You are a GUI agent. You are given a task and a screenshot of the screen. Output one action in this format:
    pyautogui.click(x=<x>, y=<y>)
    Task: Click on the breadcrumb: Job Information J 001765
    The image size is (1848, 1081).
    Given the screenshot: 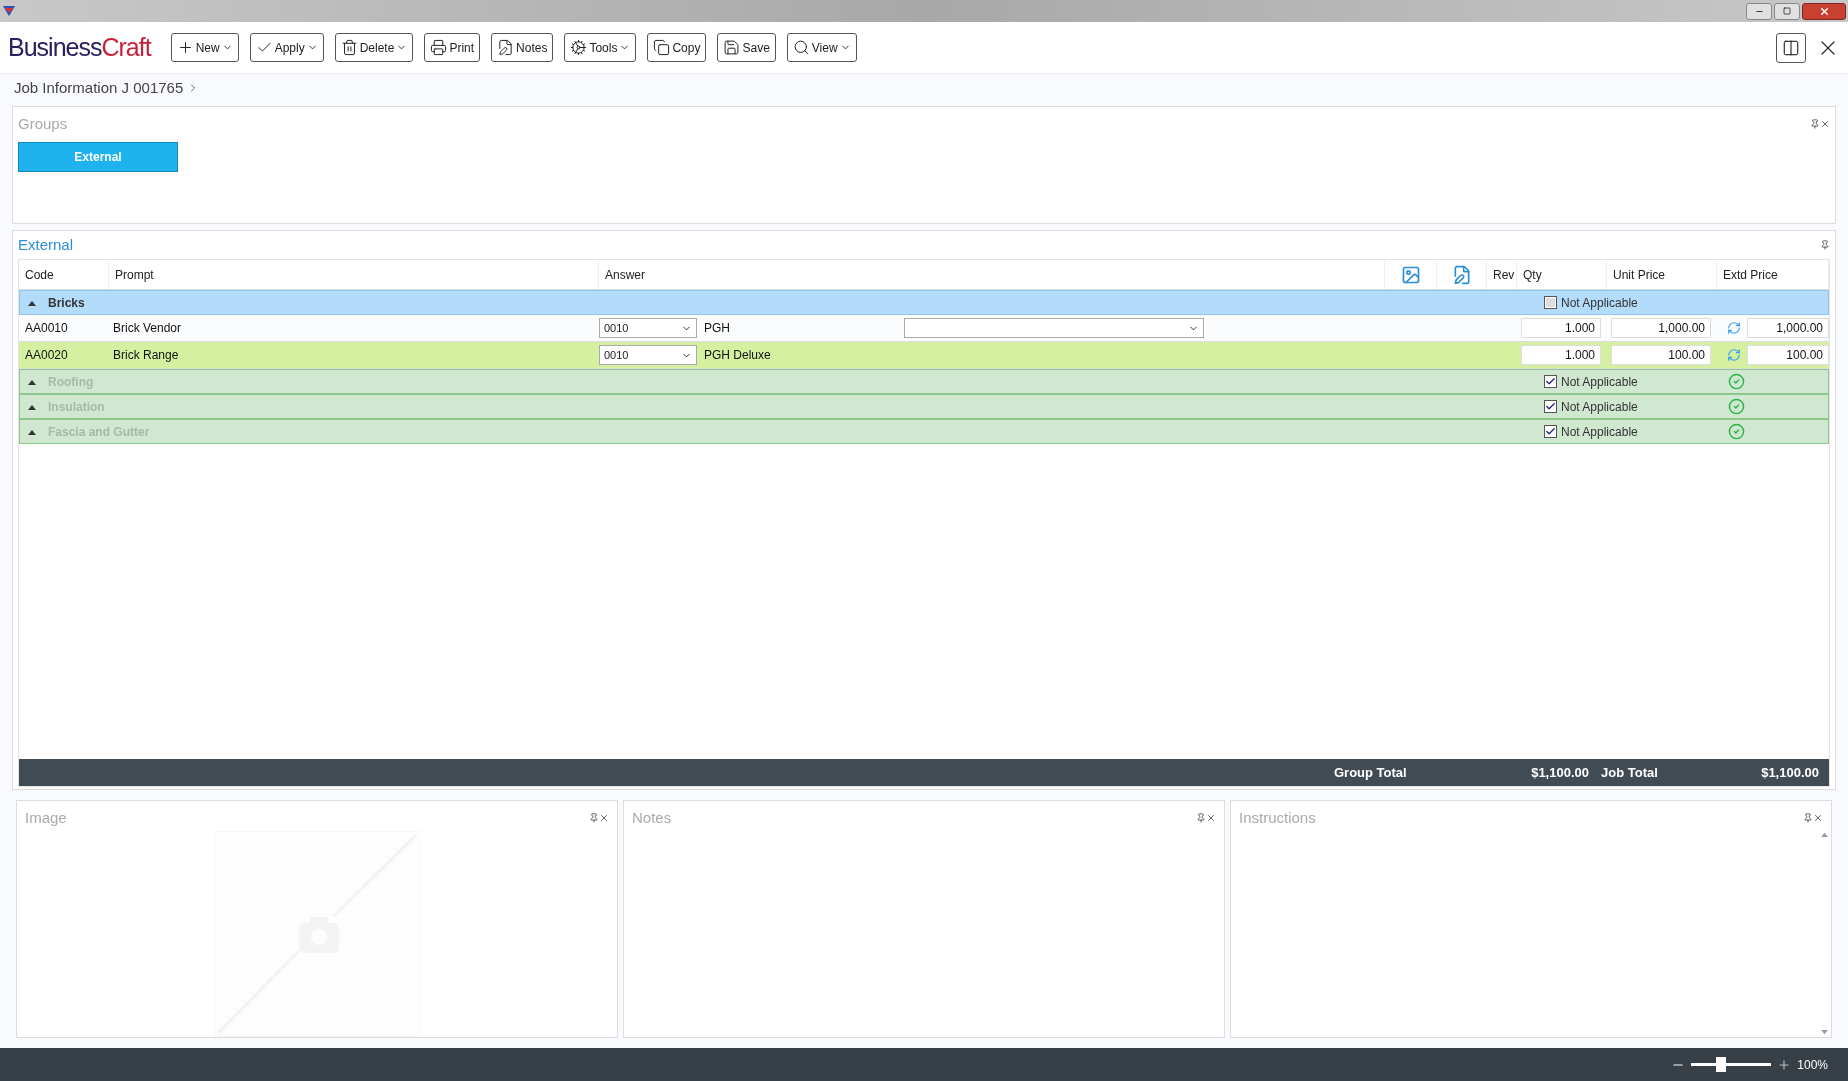 What is the action you would take?
    pyautogui.click(x=99, y=88)
    